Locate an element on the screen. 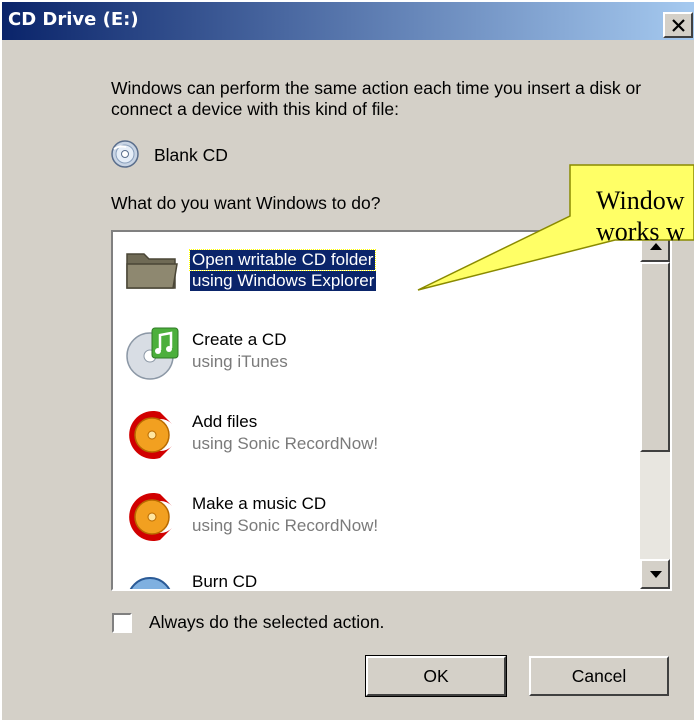 The width and height of the screenshot is (694, 720). scroll-thumb is located at coordinates (655, 357).